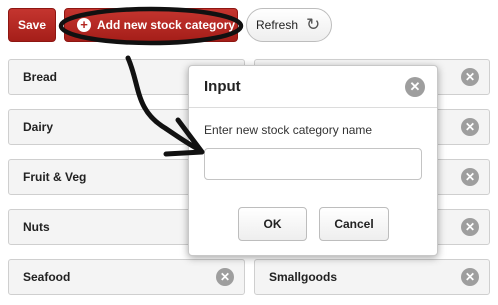 The width and height of the screenshot is (498, 305). Describe the element at coordinates (313, 24) in the screenshot. I see `refresh-icon: ↻` at that location.